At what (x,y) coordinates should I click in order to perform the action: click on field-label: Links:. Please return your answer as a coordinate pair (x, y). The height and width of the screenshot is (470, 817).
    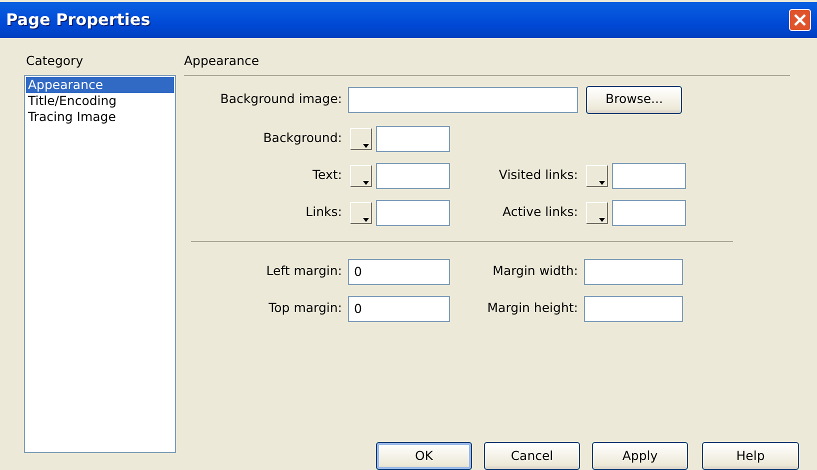
    Looking at the image, I should click on (323, 212).